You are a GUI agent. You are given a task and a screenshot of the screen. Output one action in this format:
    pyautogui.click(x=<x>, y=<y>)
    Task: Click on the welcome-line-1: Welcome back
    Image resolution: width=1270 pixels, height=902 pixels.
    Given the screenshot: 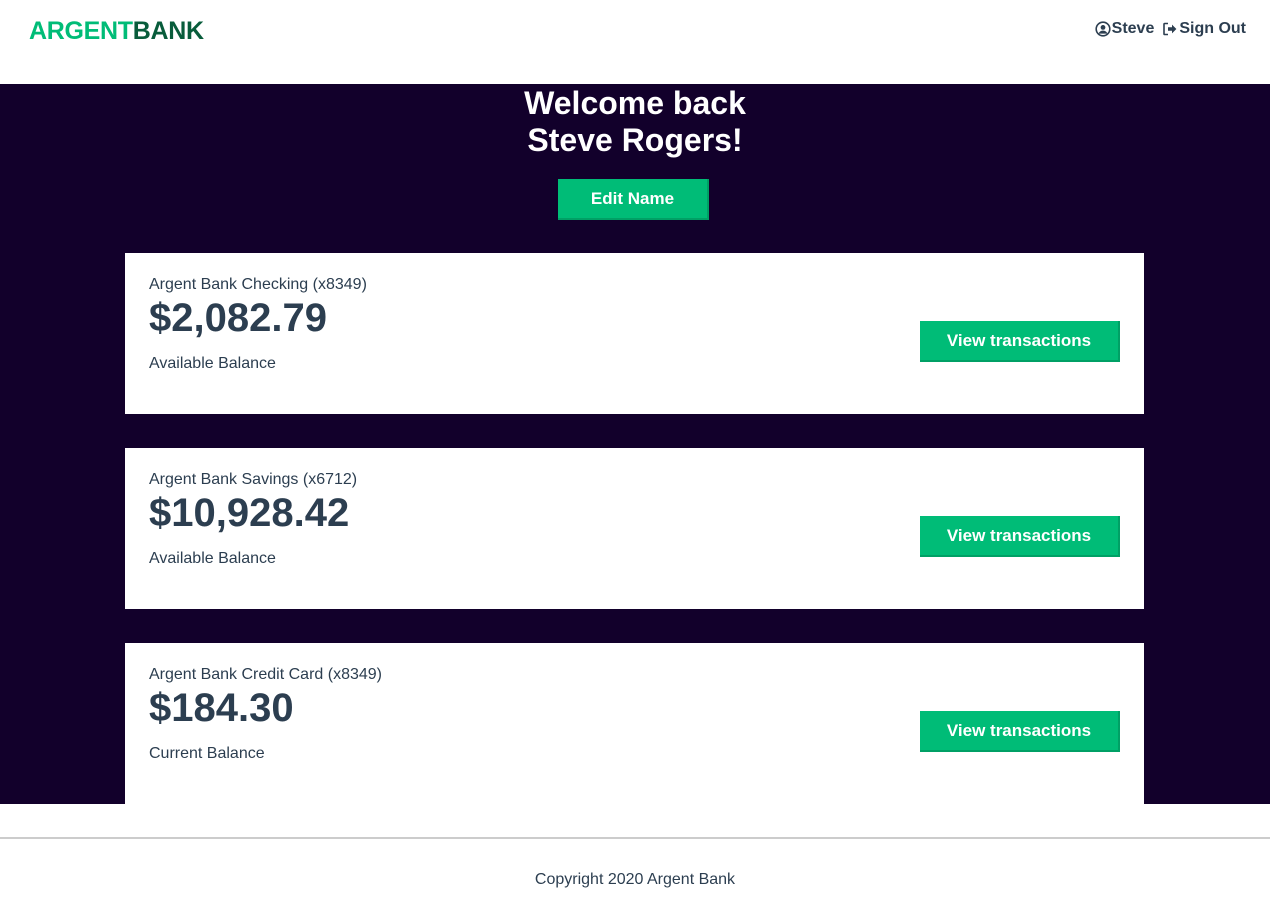 What is the action you would take?
    pyautogui.click(x=635, y=103)
    